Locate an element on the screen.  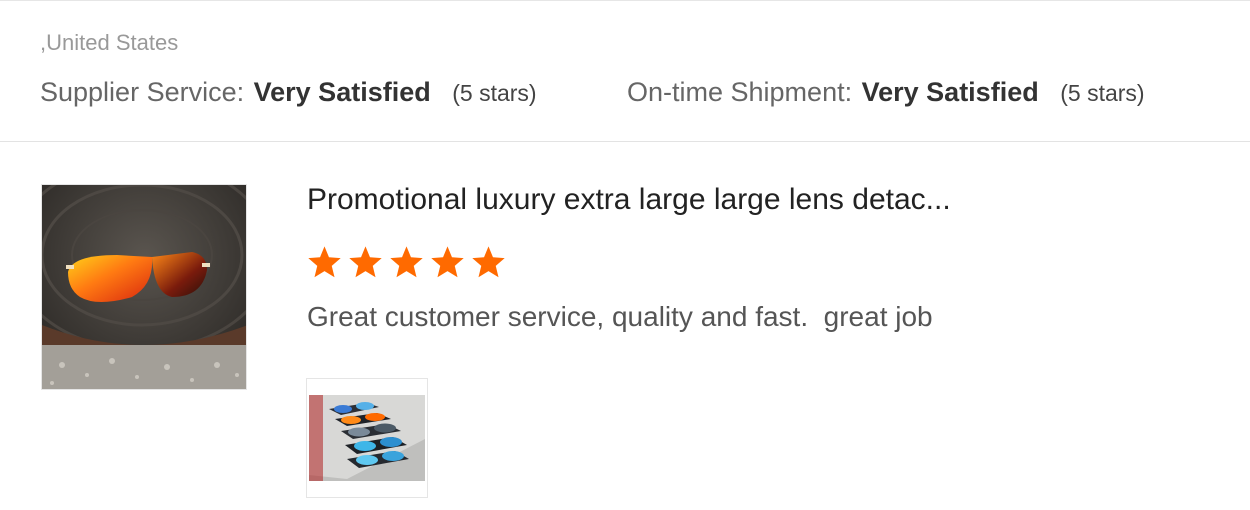
supplier-service-value: Very Satisfied is located at coordinates (342, 92).